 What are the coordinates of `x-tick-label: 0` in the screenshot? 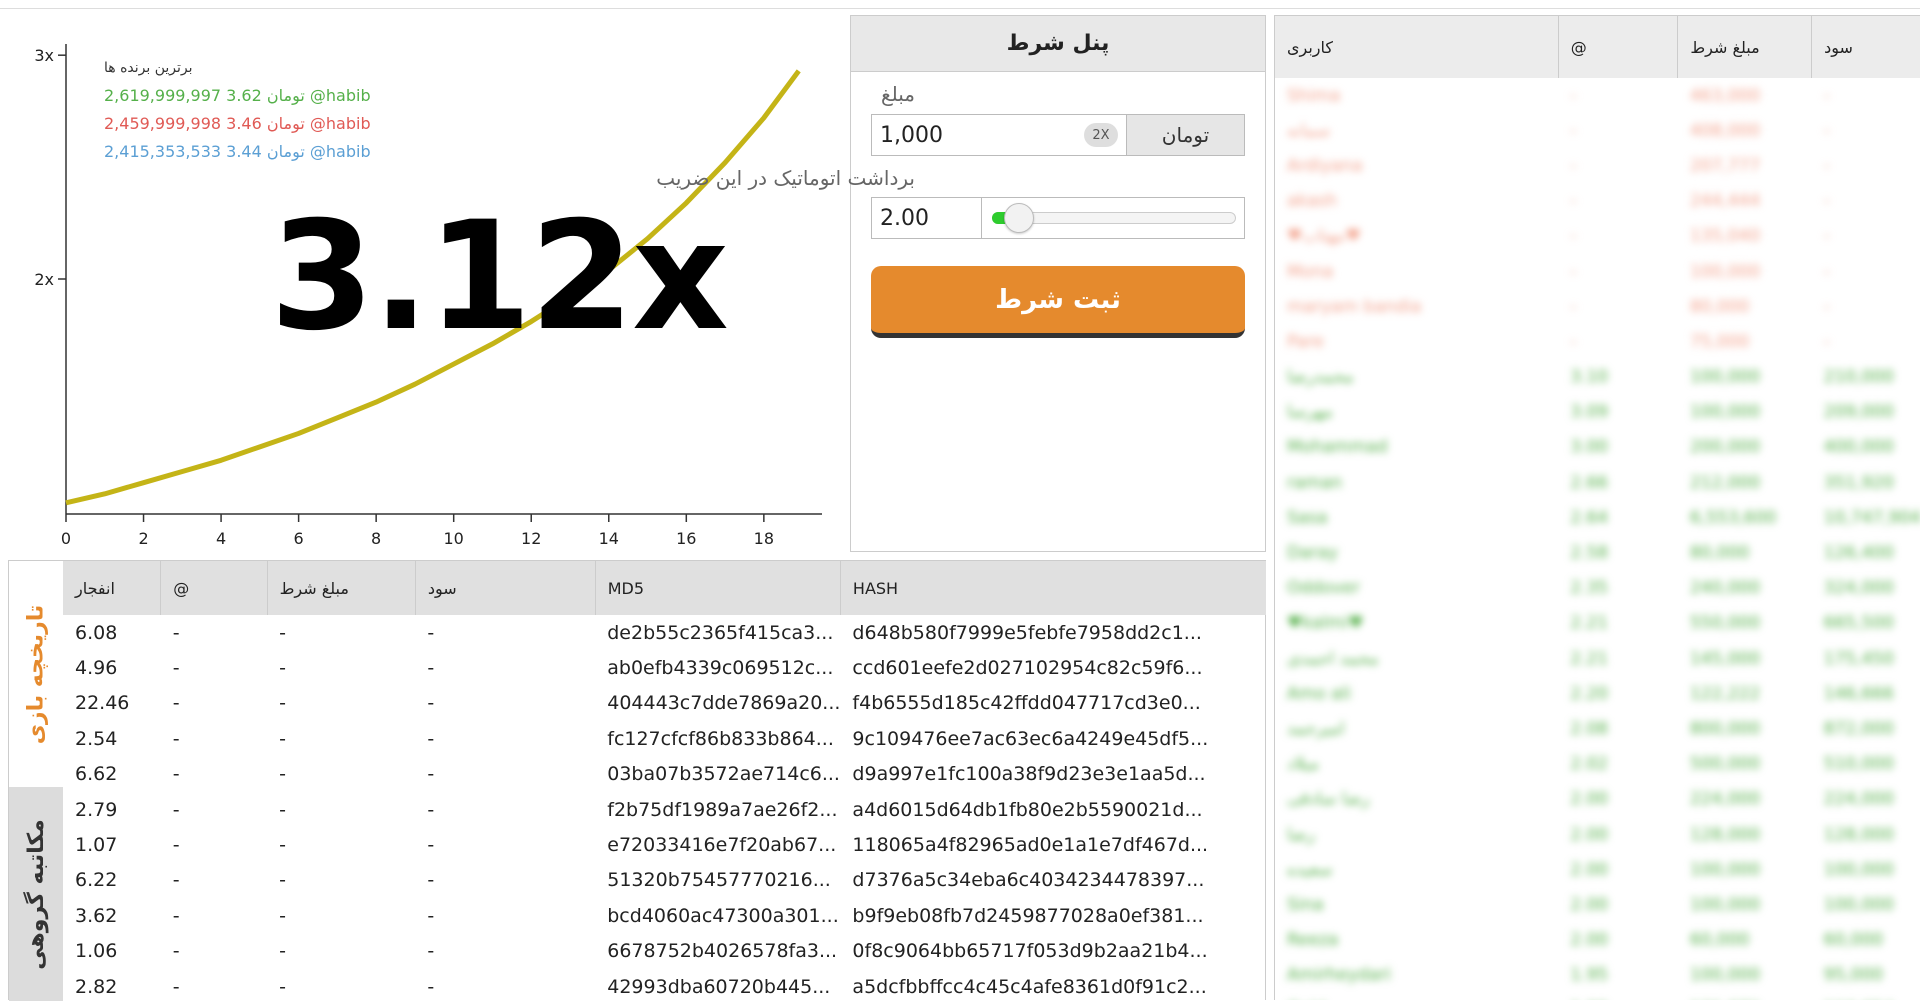 It's located at (66, 538).